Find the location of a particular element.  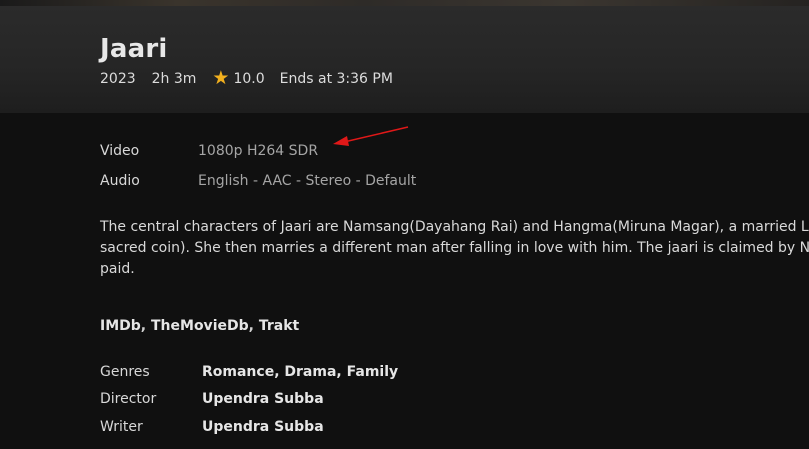

genre-link-family: Family is located at coordinates (373, 372).